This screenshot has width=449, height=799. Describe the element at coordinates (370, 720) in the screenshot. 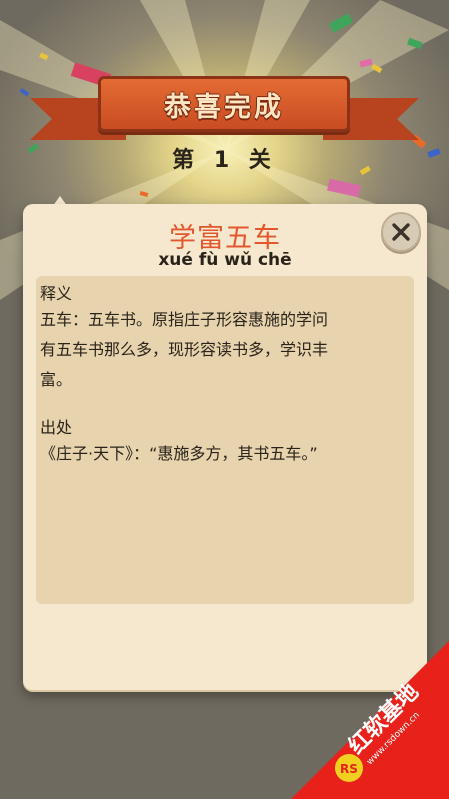

I see `watermark: 红软基地 www.rsdown.cn RS` at that location.